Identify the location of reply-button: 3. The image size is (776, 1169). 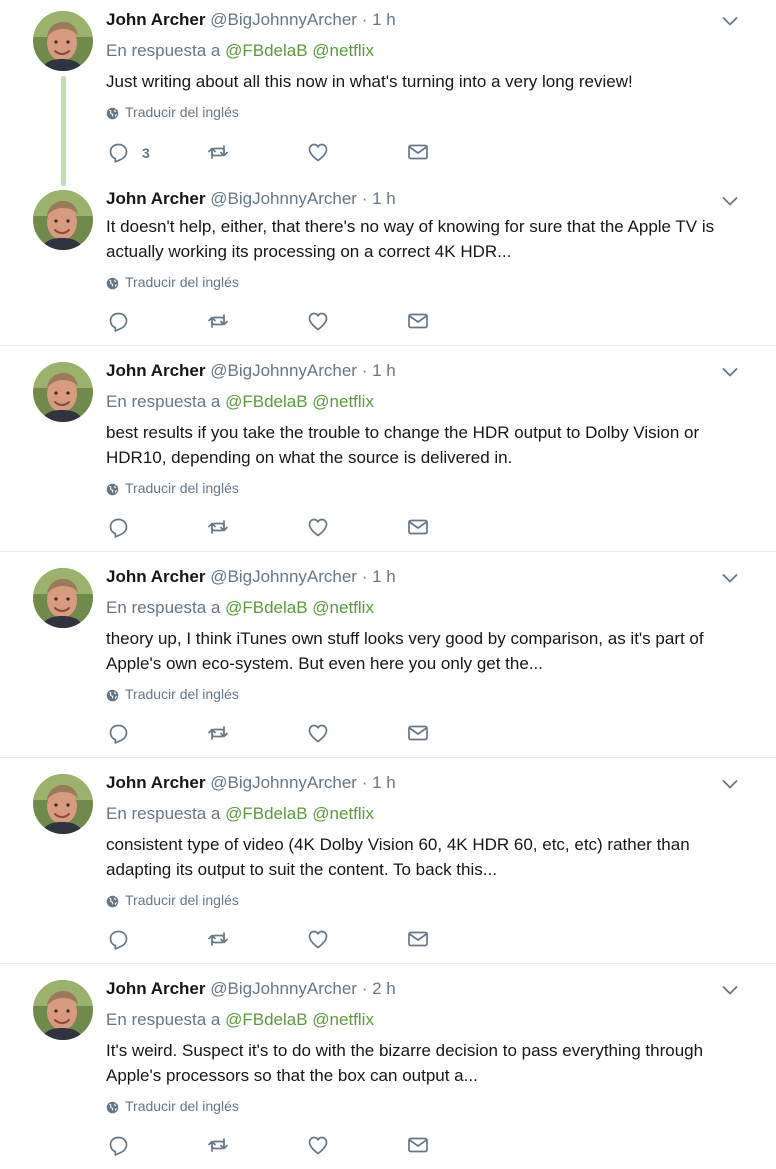
(156, 153).